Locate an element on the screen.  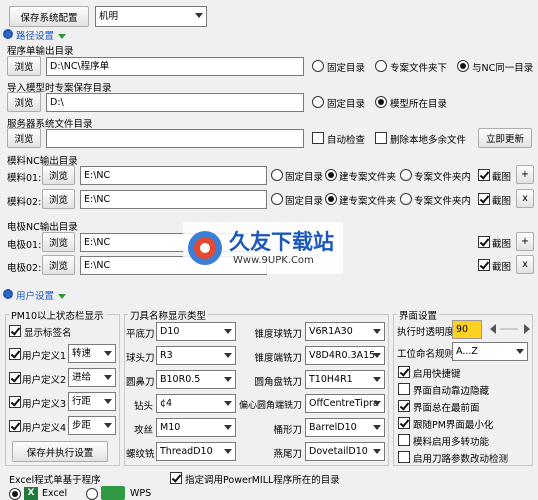
user-settings-header: 用户设置 is located at coordinates (41, 295).